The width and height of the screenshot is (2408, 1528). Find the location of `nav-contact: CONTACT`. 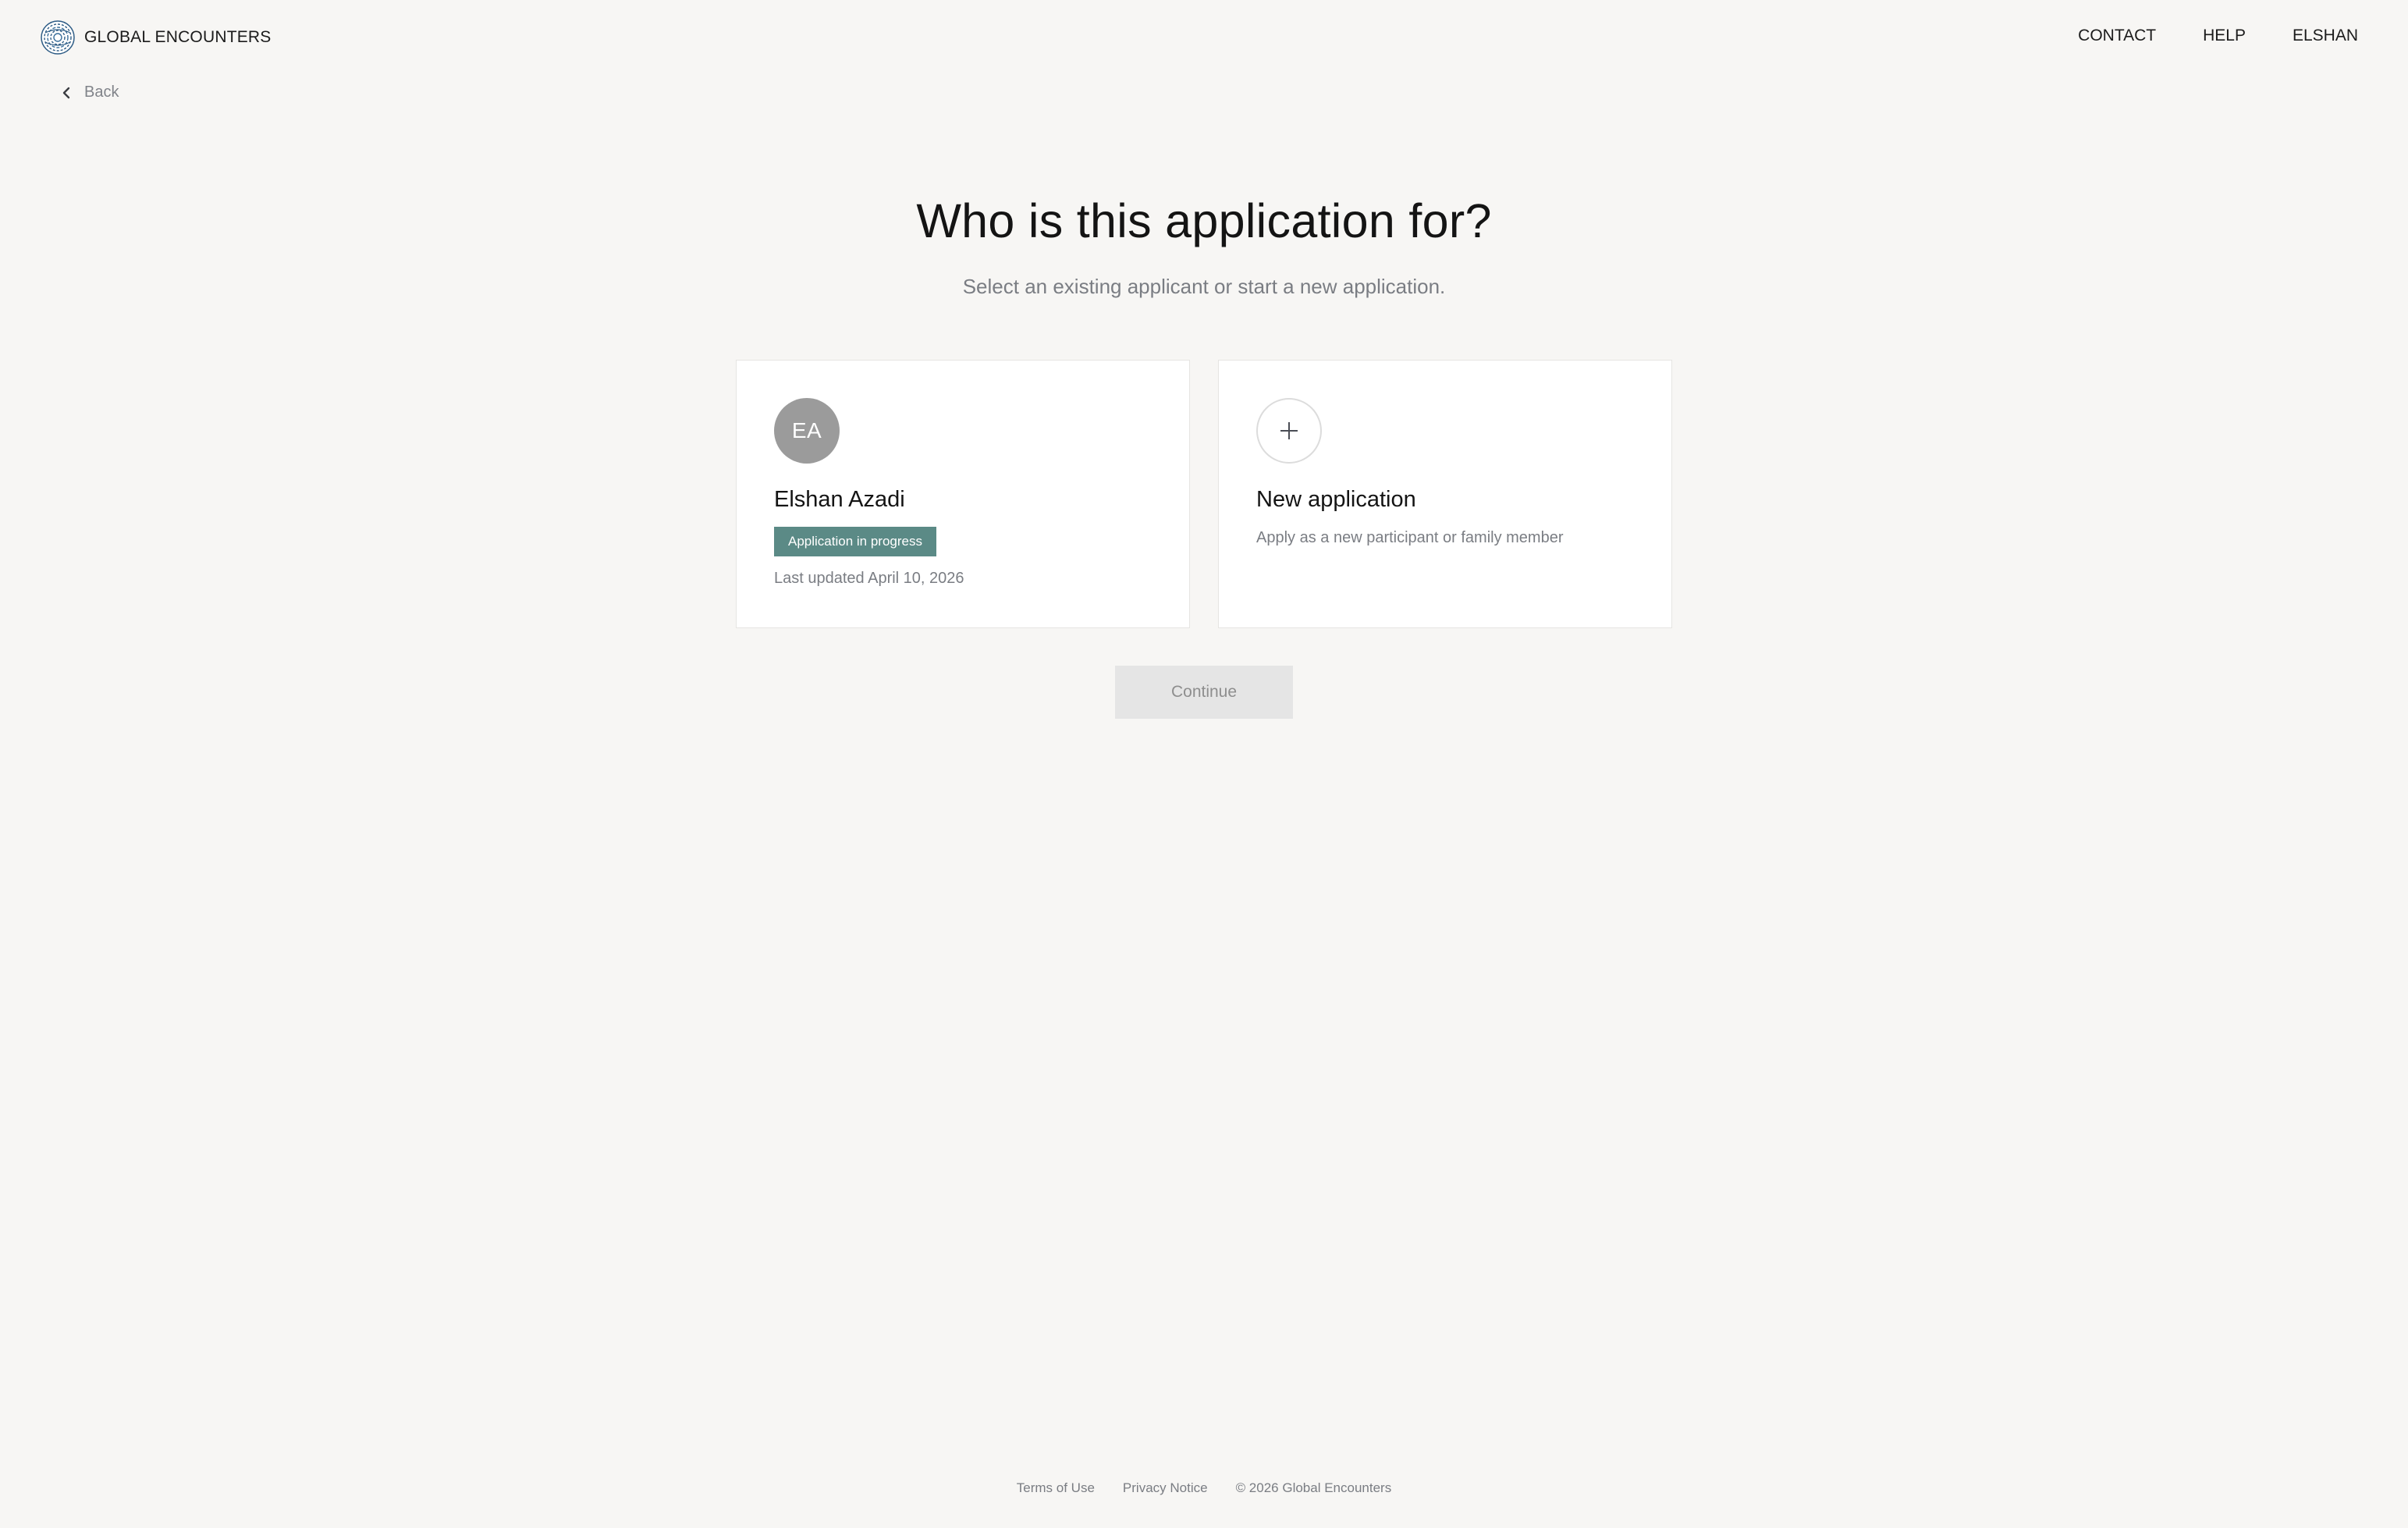

nav-contact: CONTACT is located at coordinates (2117, 36).